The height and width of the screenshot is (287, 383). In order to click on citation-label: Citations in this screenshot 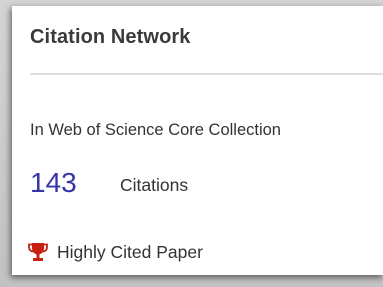, I will do `click(154, 185)`.